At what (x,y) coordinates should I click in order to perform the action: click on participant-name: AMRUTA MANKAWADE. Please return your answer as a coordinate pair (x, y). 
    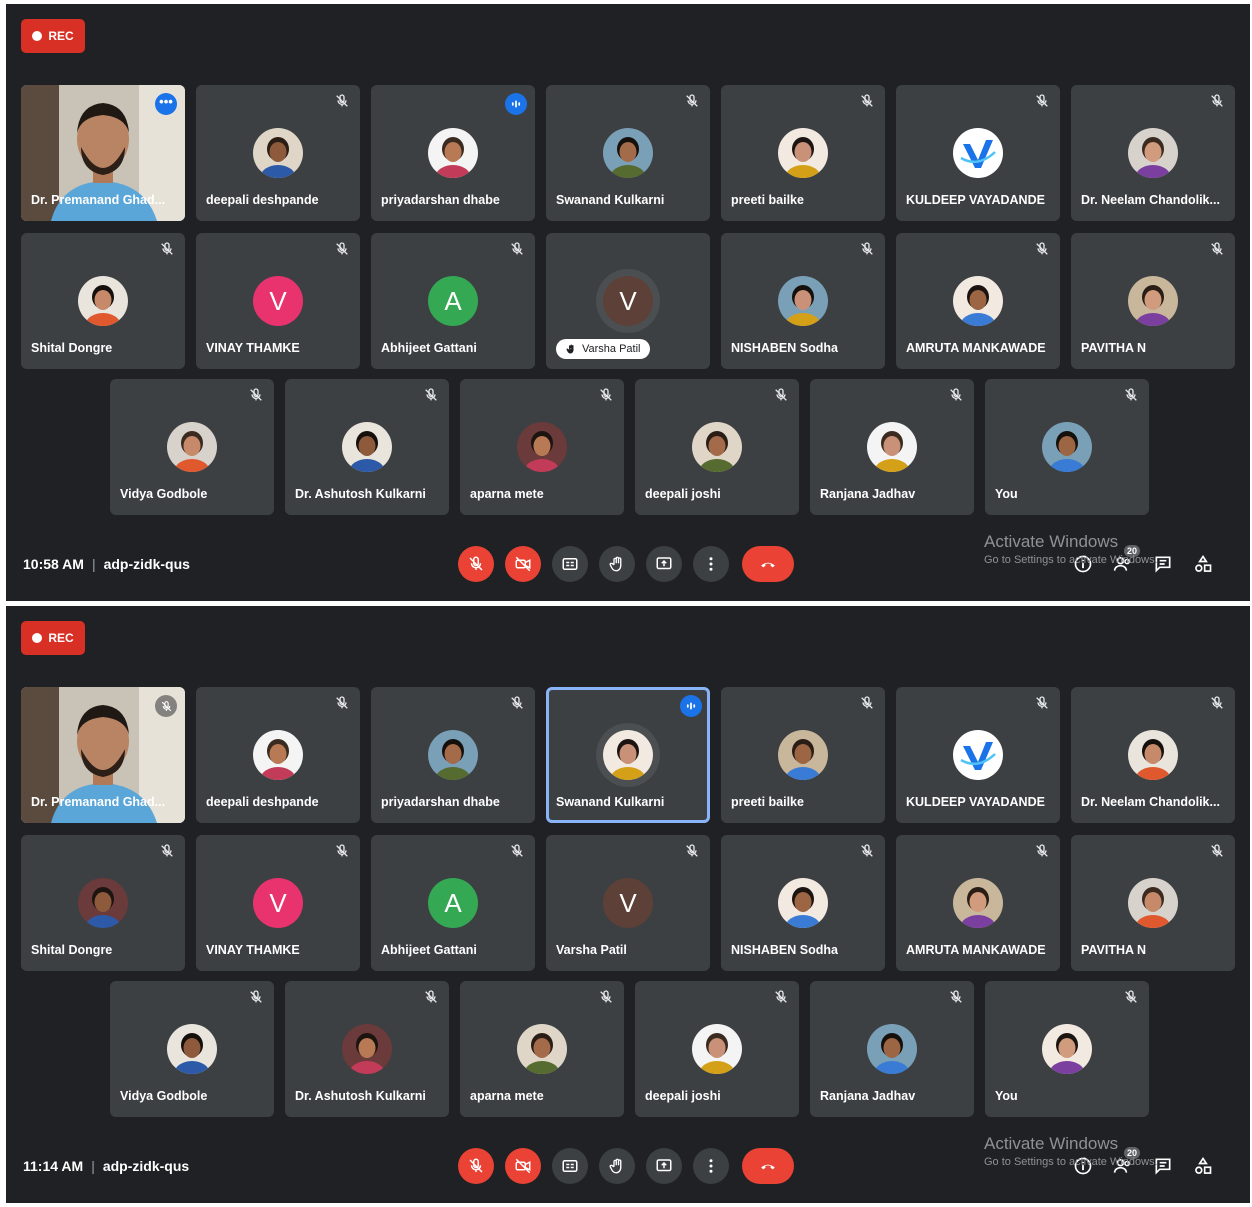
    Looking at the image, I should click on (976, 950).